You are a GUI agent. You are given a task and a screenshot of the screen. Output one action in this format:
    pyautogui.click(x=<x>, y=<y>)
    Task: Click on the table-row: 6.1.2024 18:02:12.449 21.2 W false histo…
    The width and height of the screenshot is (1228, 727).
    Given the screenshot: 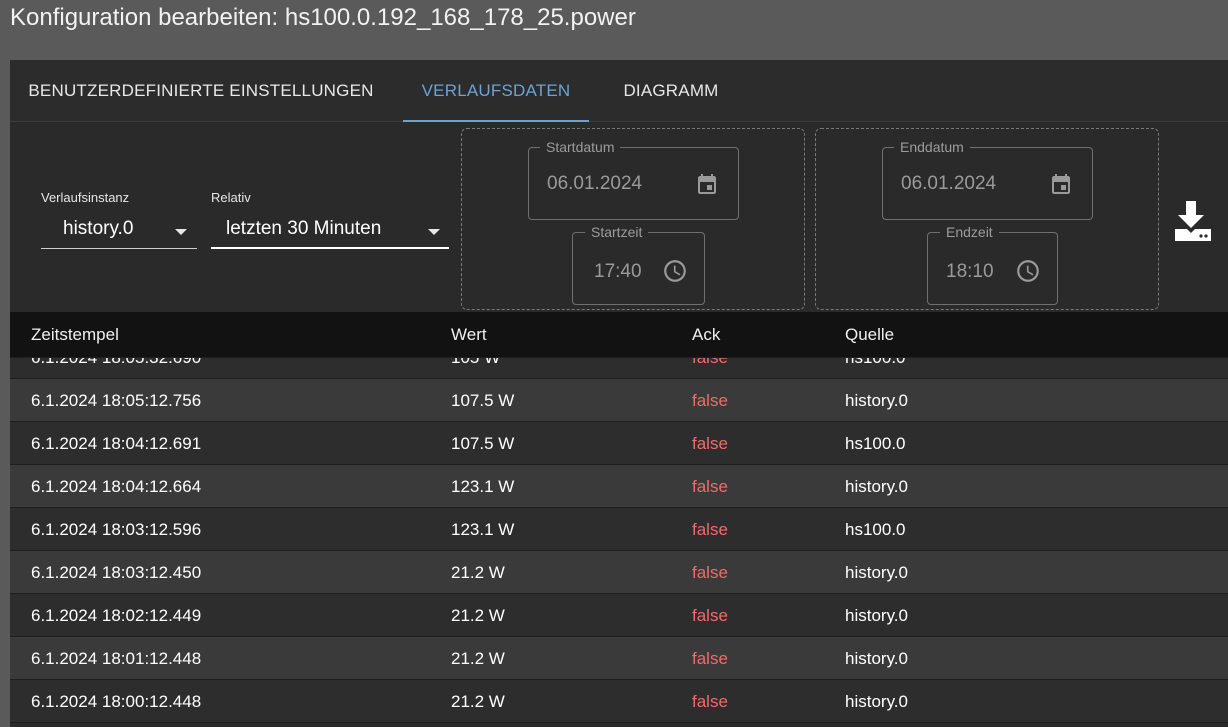 What is the action you would take?
    pyautogui.click(x=619, y=615)
    